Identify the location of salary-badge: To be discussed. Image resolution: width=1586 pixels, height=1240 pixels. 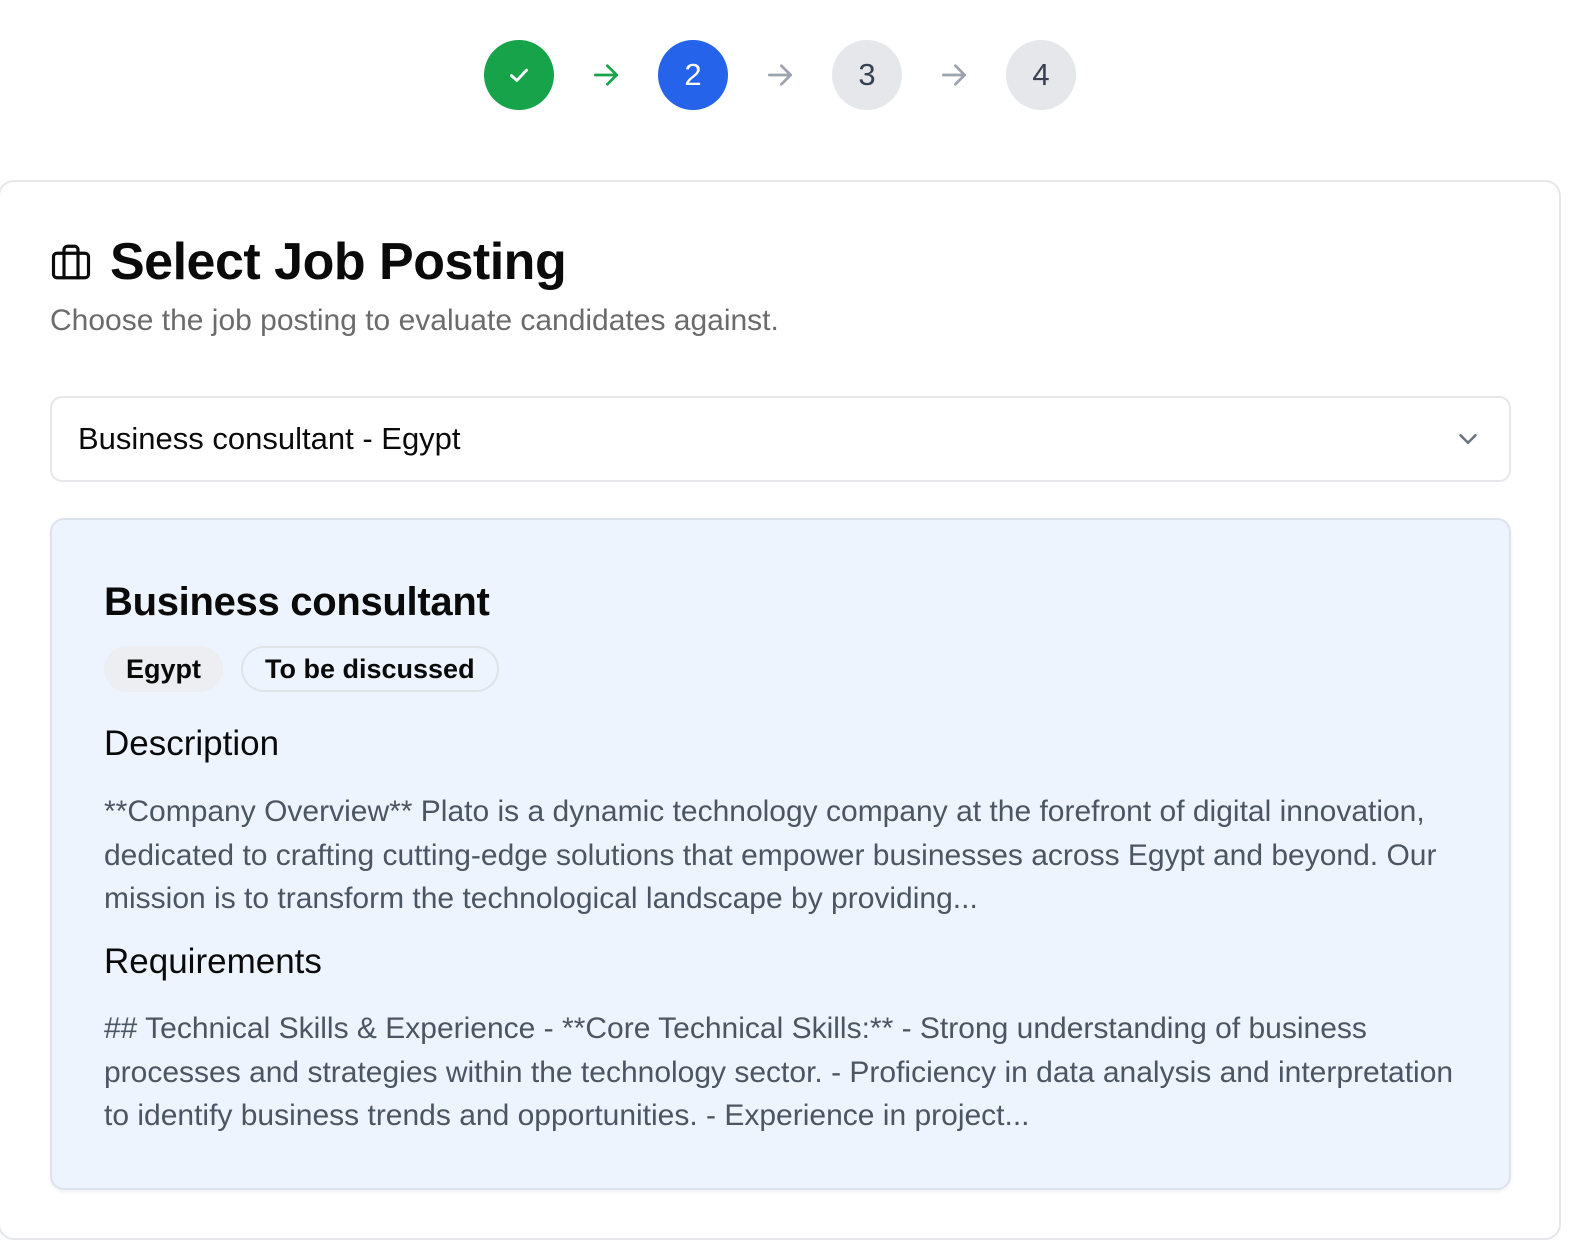
(370, 669).